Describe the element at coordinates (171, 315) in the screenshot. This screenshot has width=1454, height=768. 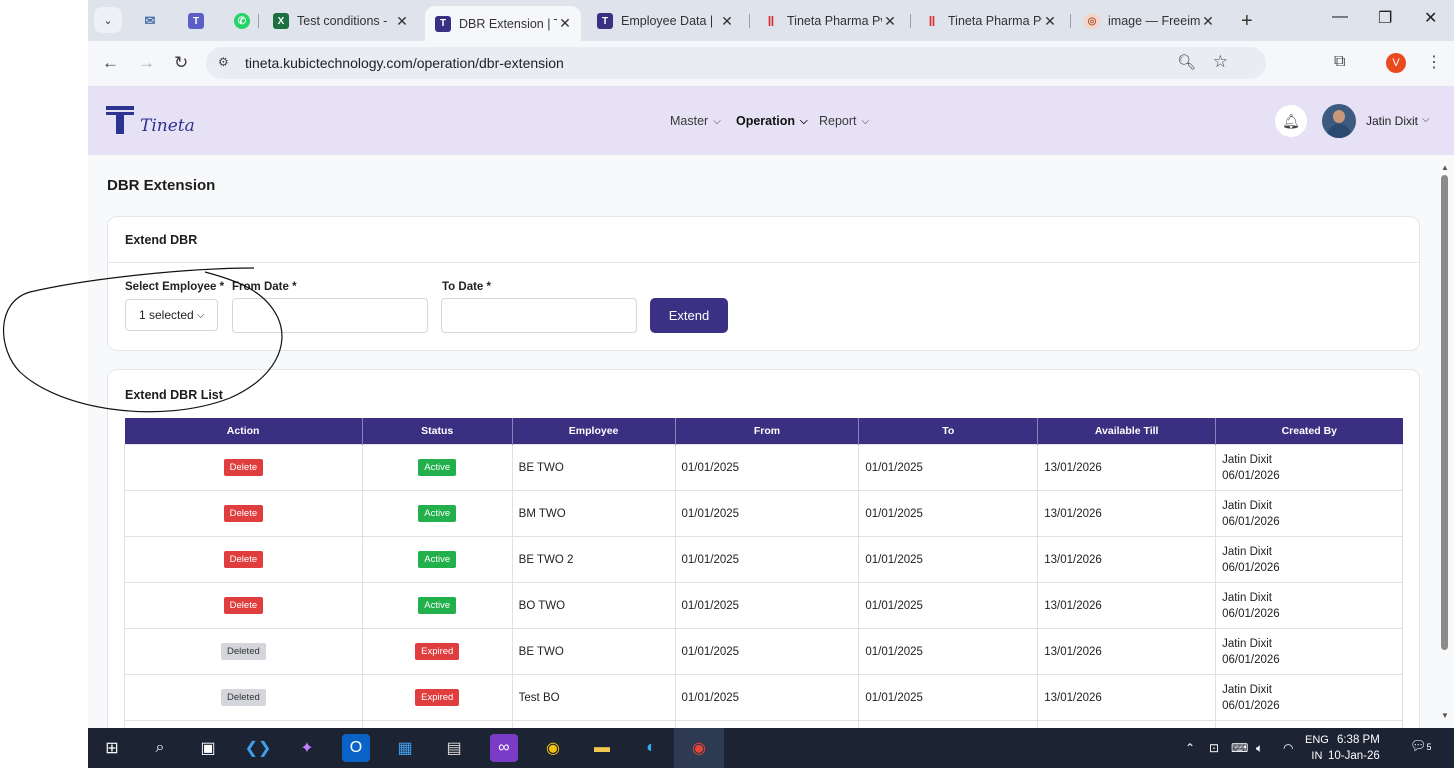
I see `employee-select: 1 selected ⌵` at that location.